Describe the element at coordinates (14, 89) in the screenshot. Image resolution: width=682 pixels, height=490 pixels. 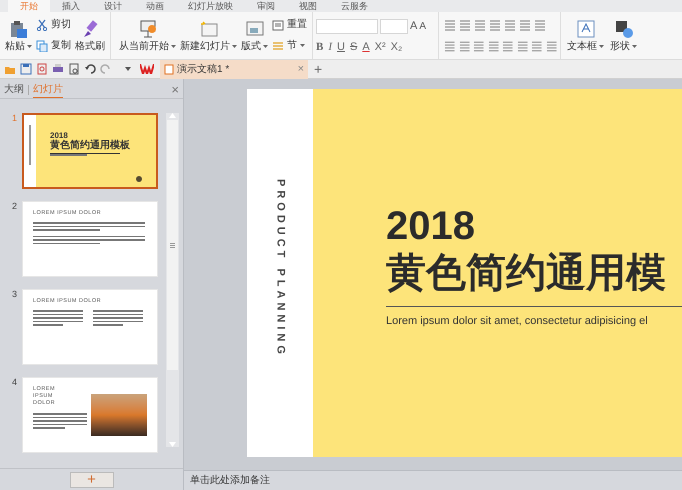
I see `panel-tab: 大纲` at that location.